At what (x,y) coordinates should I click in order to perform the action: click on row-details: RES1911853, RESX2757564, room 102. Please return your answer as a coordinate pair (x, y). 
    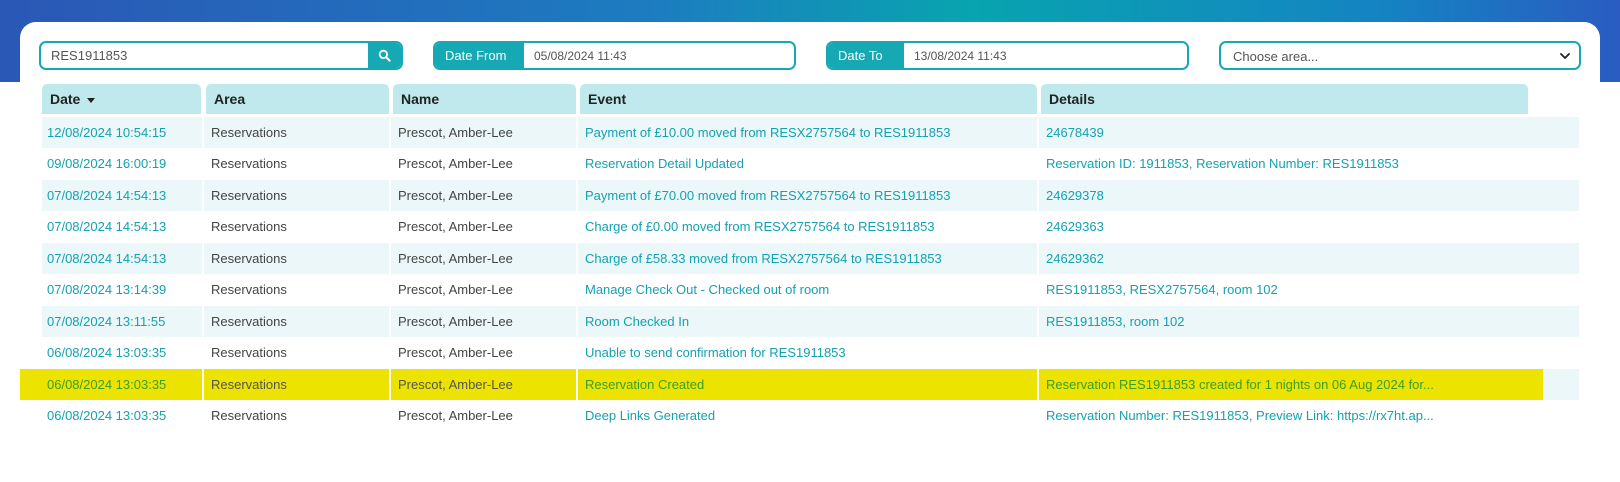
    Looking at the image, I should click on (1248, 289).